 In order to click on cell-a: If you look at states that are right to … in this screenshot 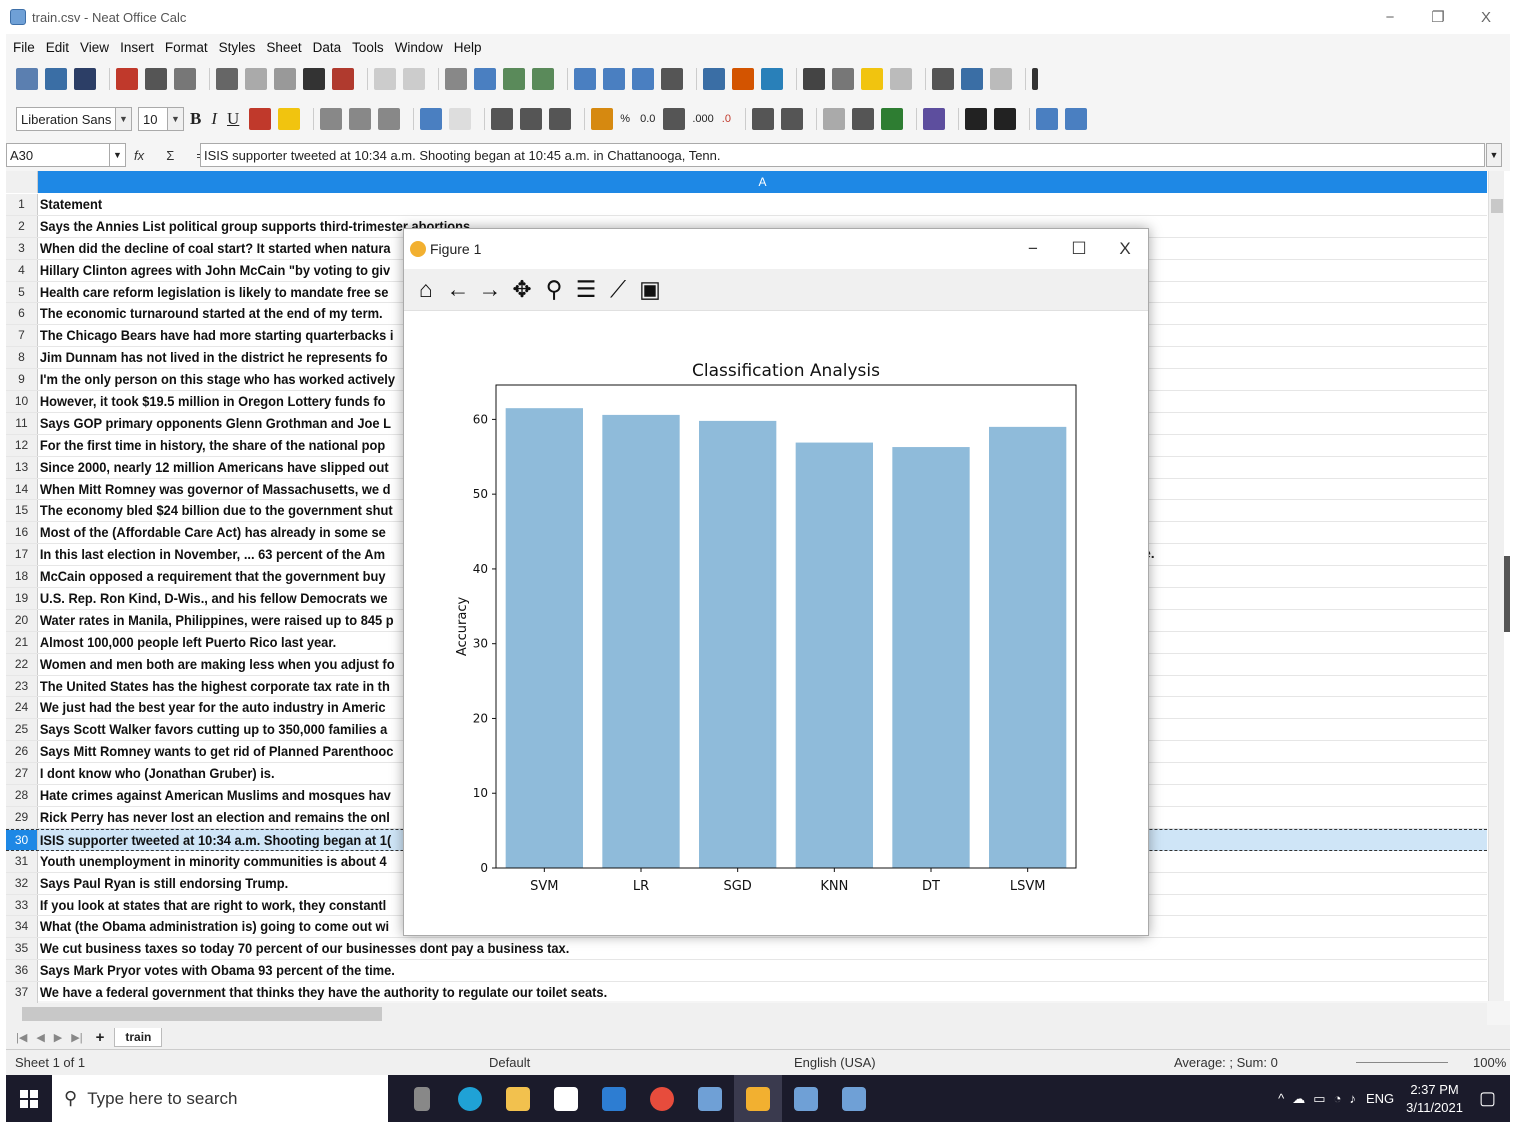, I will do `click(212, 905)`.